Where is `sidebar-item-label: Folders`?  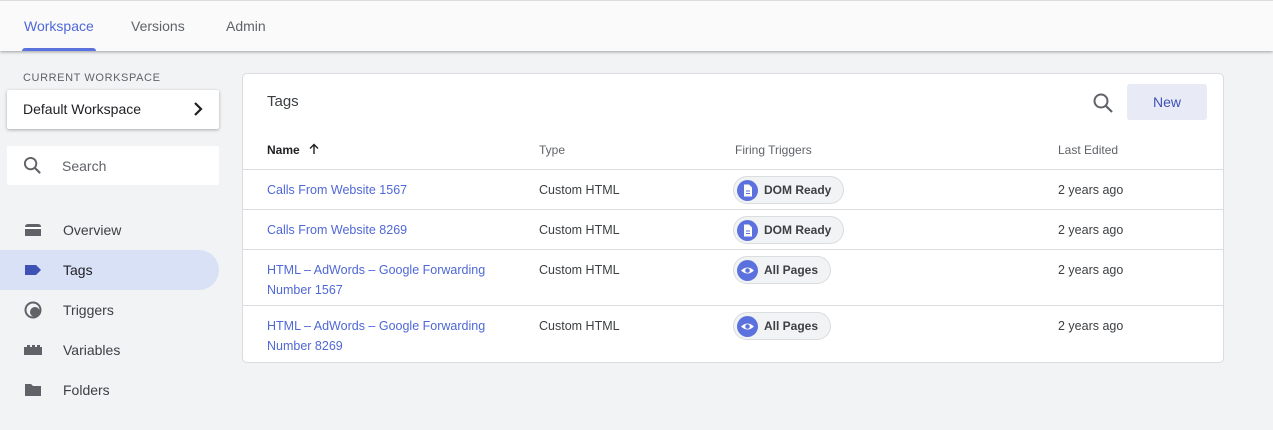 sidebar-item-label: Folders is located at coordinates (86, 390).